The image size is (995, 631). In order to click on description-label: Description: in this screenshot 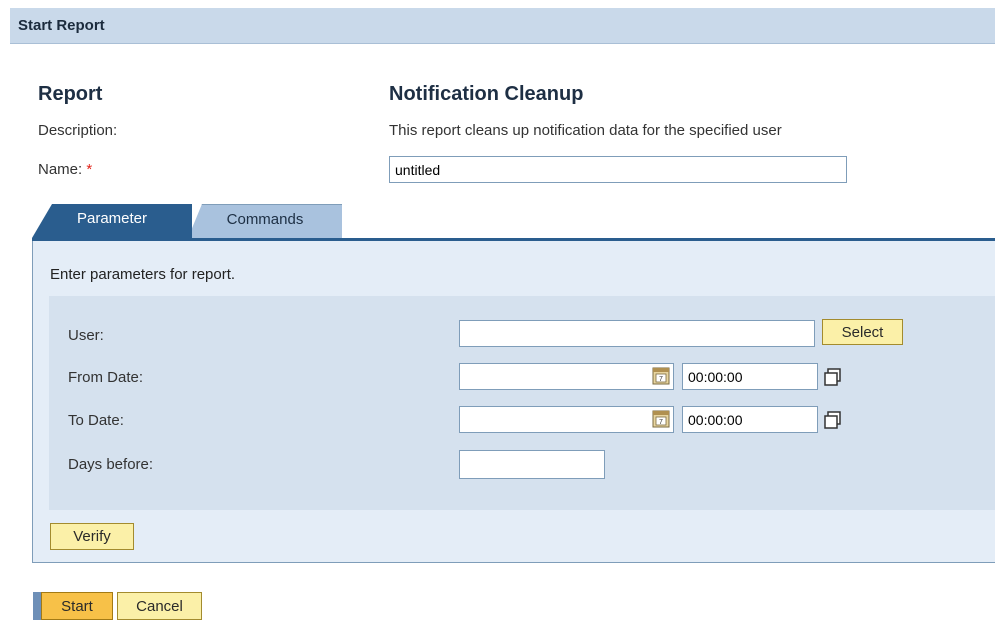, I will do `click(78, 130)`.